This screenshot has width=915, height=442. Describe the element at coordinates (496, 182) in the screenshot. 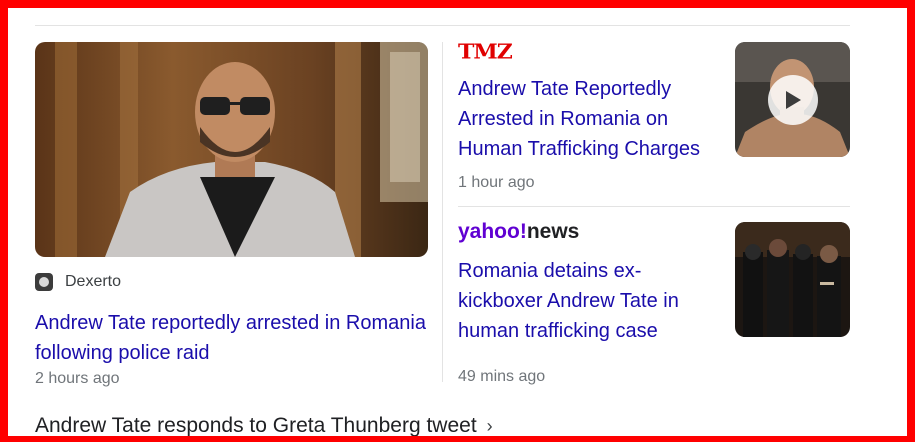

I see `side-story-timestamp: 1 hour ago` at that location.